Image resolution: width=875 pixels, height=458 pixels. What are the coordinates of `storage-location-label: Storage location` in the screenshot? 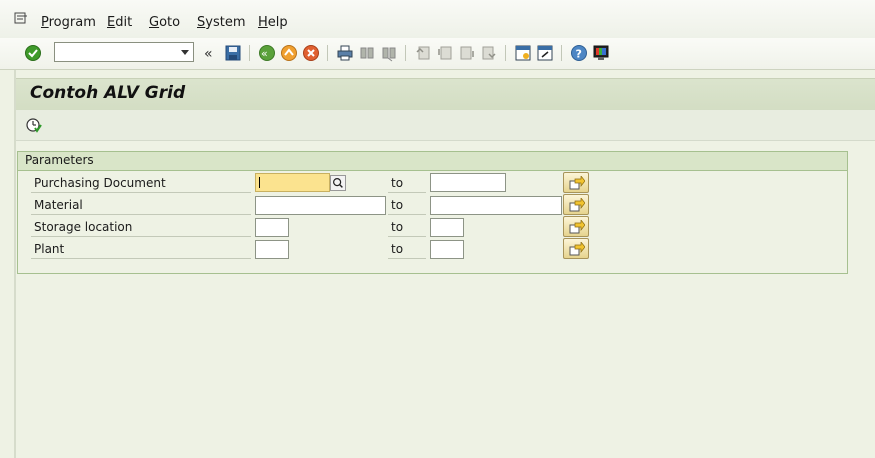 It's located at (83, 227).